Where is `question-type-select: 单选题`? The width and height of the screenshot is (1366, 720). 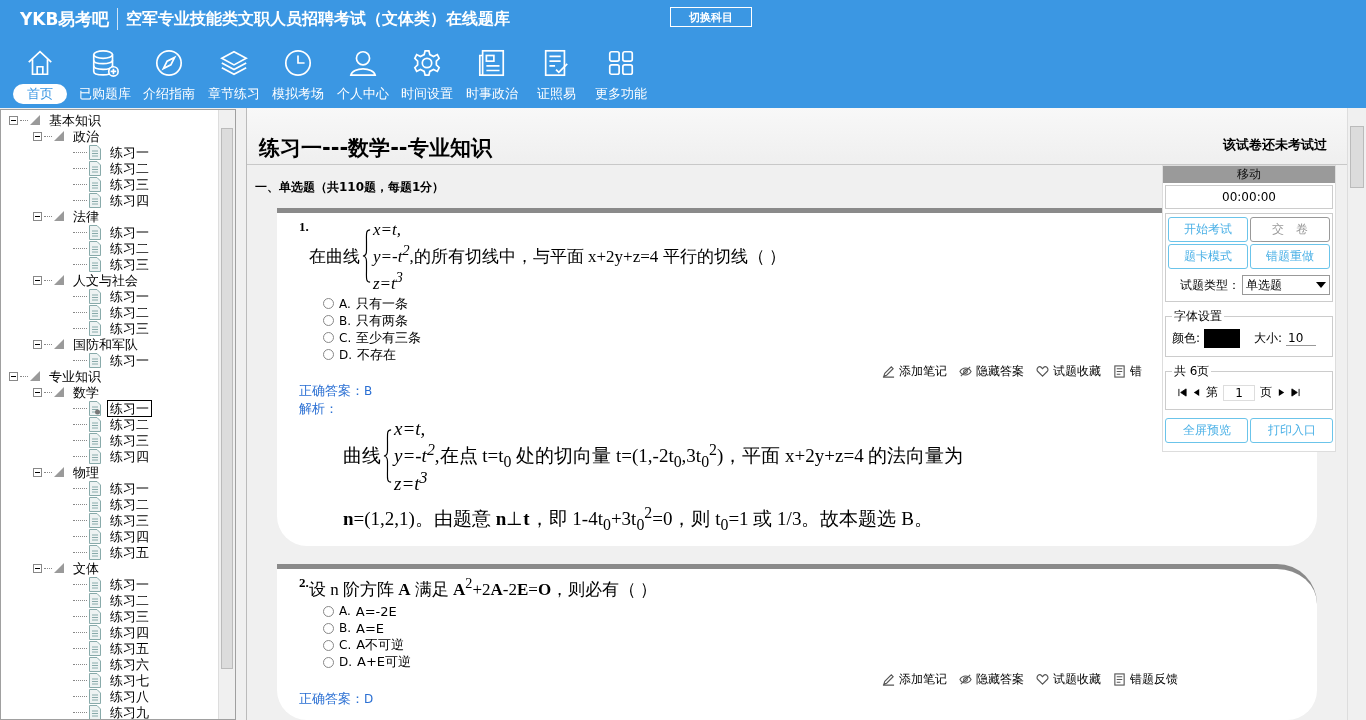 question-type-select: 单选题 is located at coordinates (1286, 285).